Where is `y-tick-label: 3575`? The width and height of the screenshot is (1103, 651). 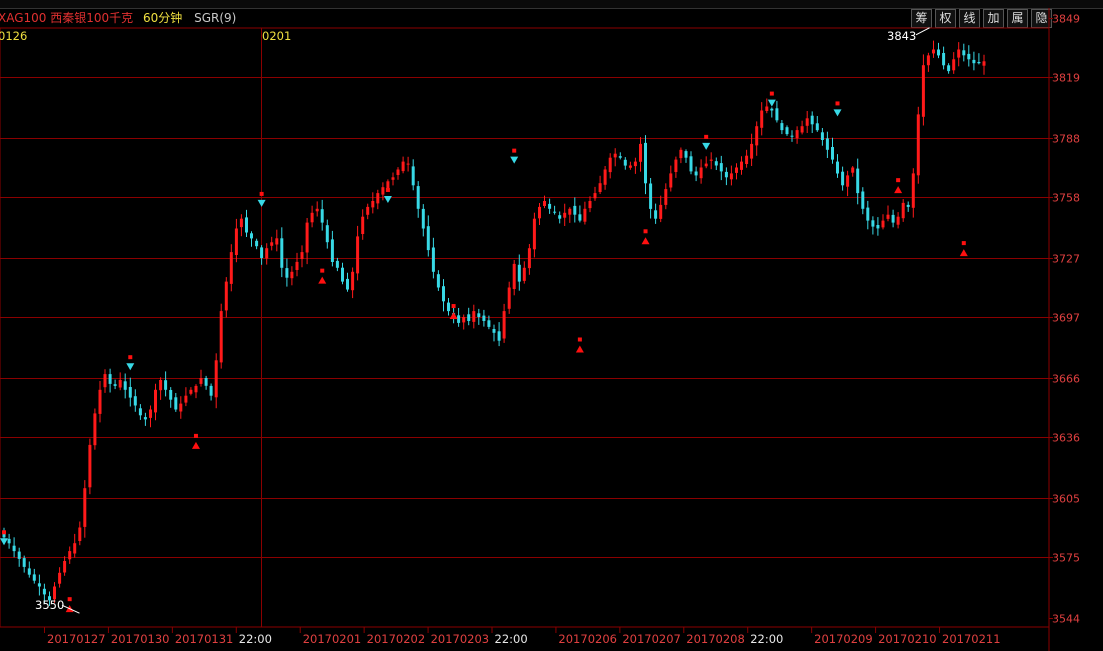
y-tick-label: 3575 is located at coordinates (1066, 558).